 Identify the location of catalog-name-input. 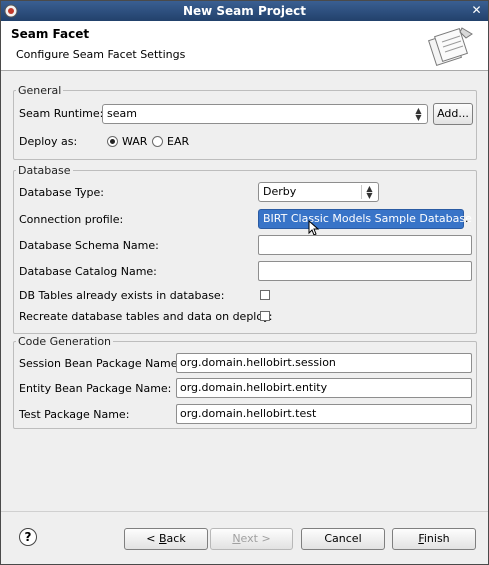
(365, 271).